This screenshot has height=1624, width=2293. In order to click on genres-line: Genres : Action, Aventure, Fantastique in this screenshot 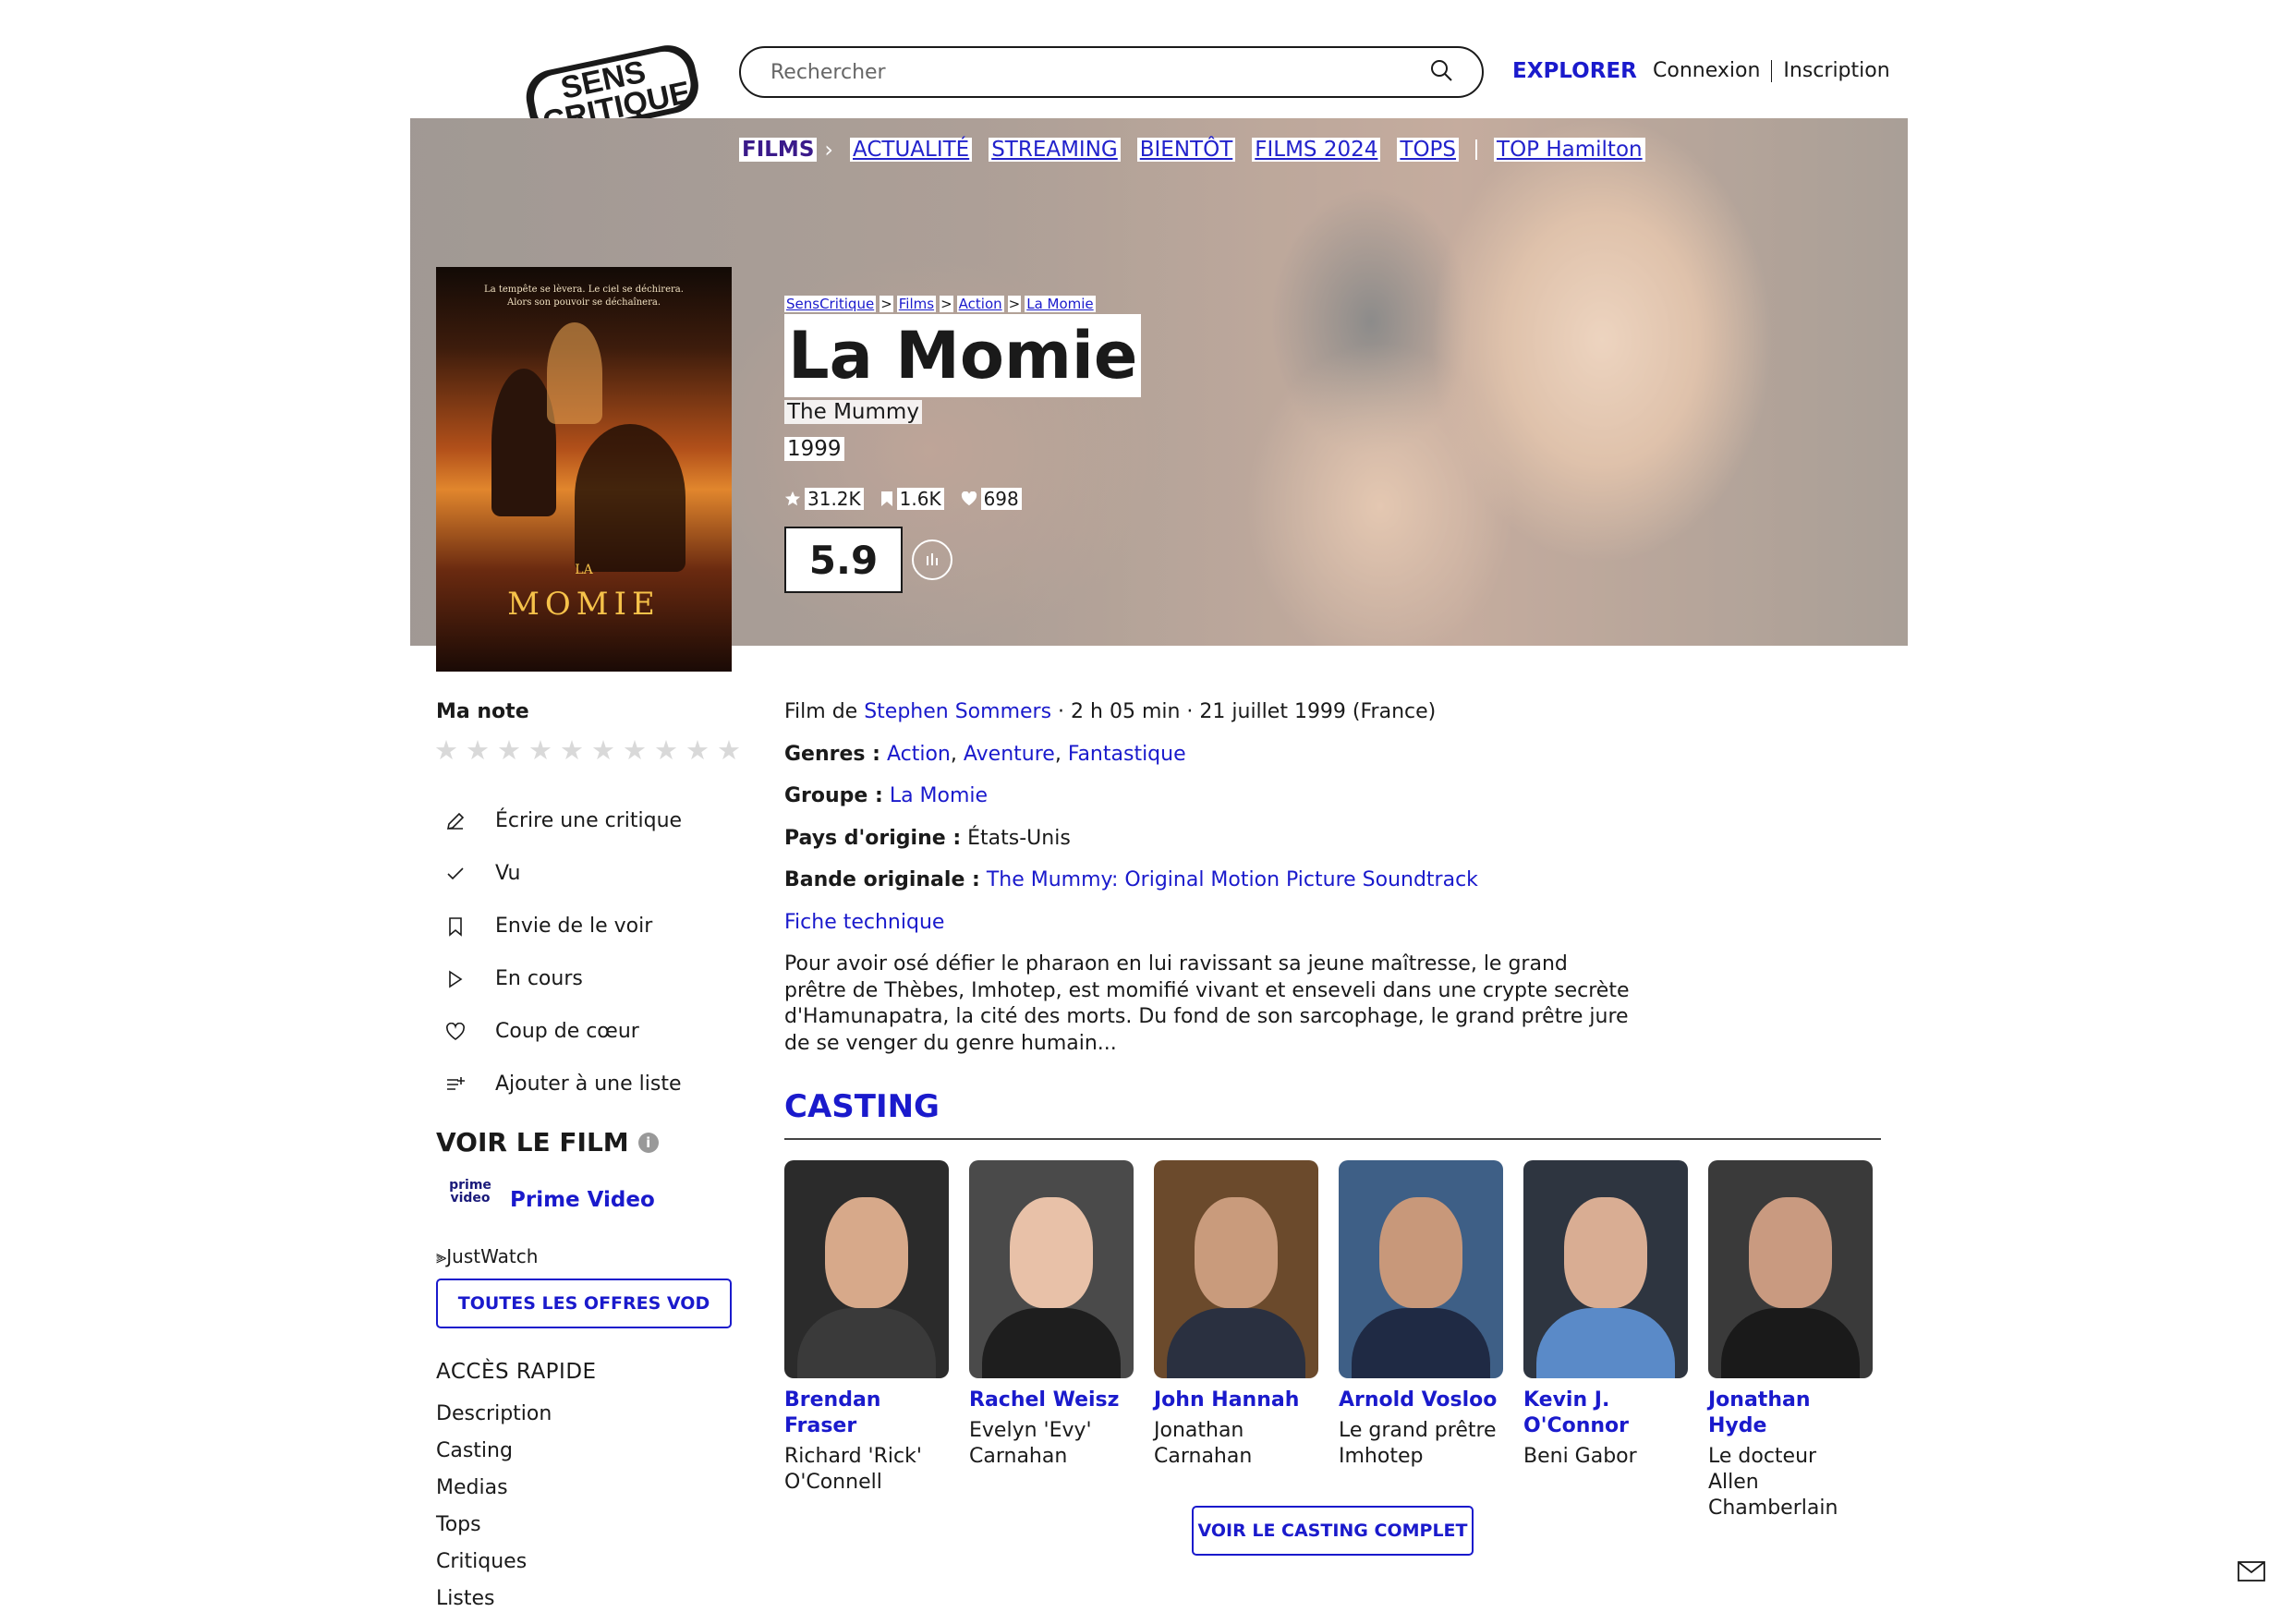, I will do `click(985, 754)`.